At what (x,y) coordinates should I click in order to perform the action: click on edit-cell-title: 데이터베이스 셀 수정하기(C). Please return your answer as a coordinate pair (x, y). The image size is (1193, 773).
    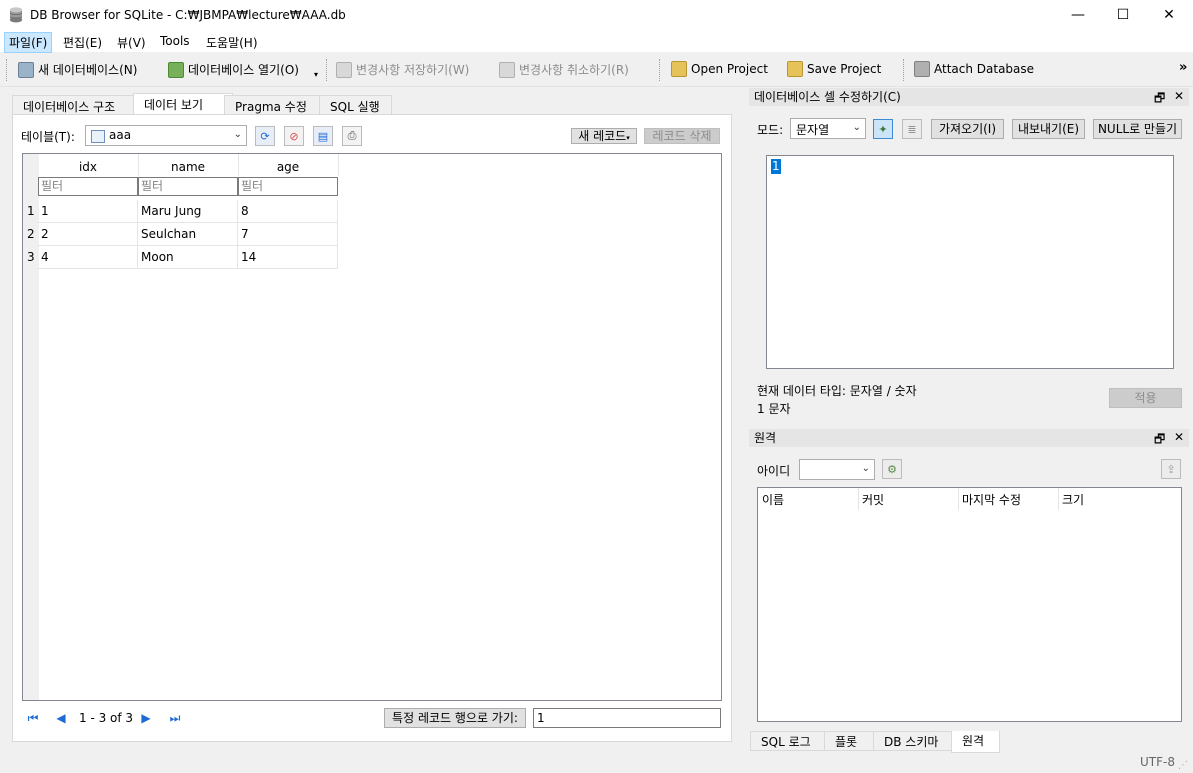
    Looking at the image, I should click on (827, 97).